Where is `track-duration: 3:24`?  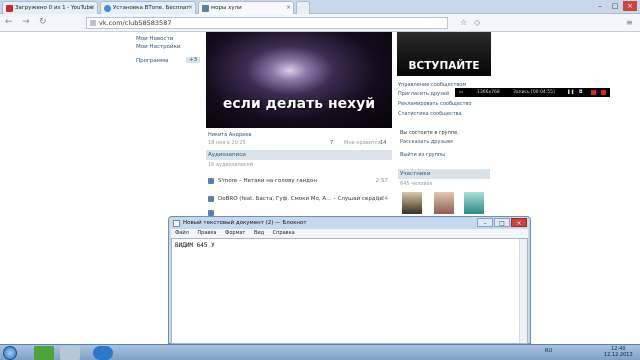
track-duration: 3:24 is located at coordinates (381, 199).